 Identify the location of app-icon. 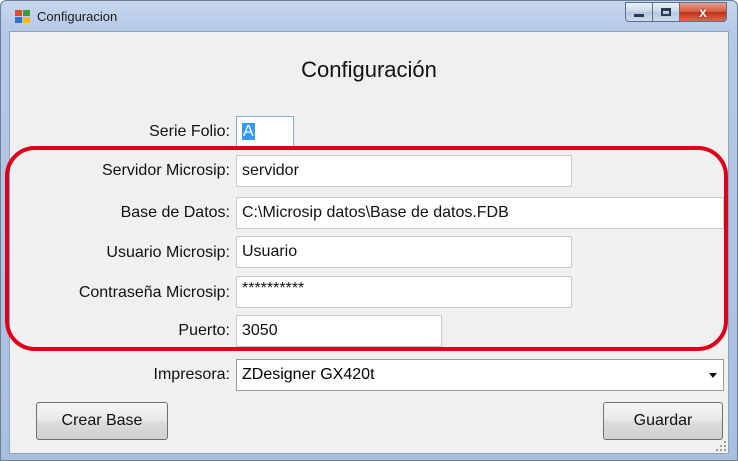
(23, 16).